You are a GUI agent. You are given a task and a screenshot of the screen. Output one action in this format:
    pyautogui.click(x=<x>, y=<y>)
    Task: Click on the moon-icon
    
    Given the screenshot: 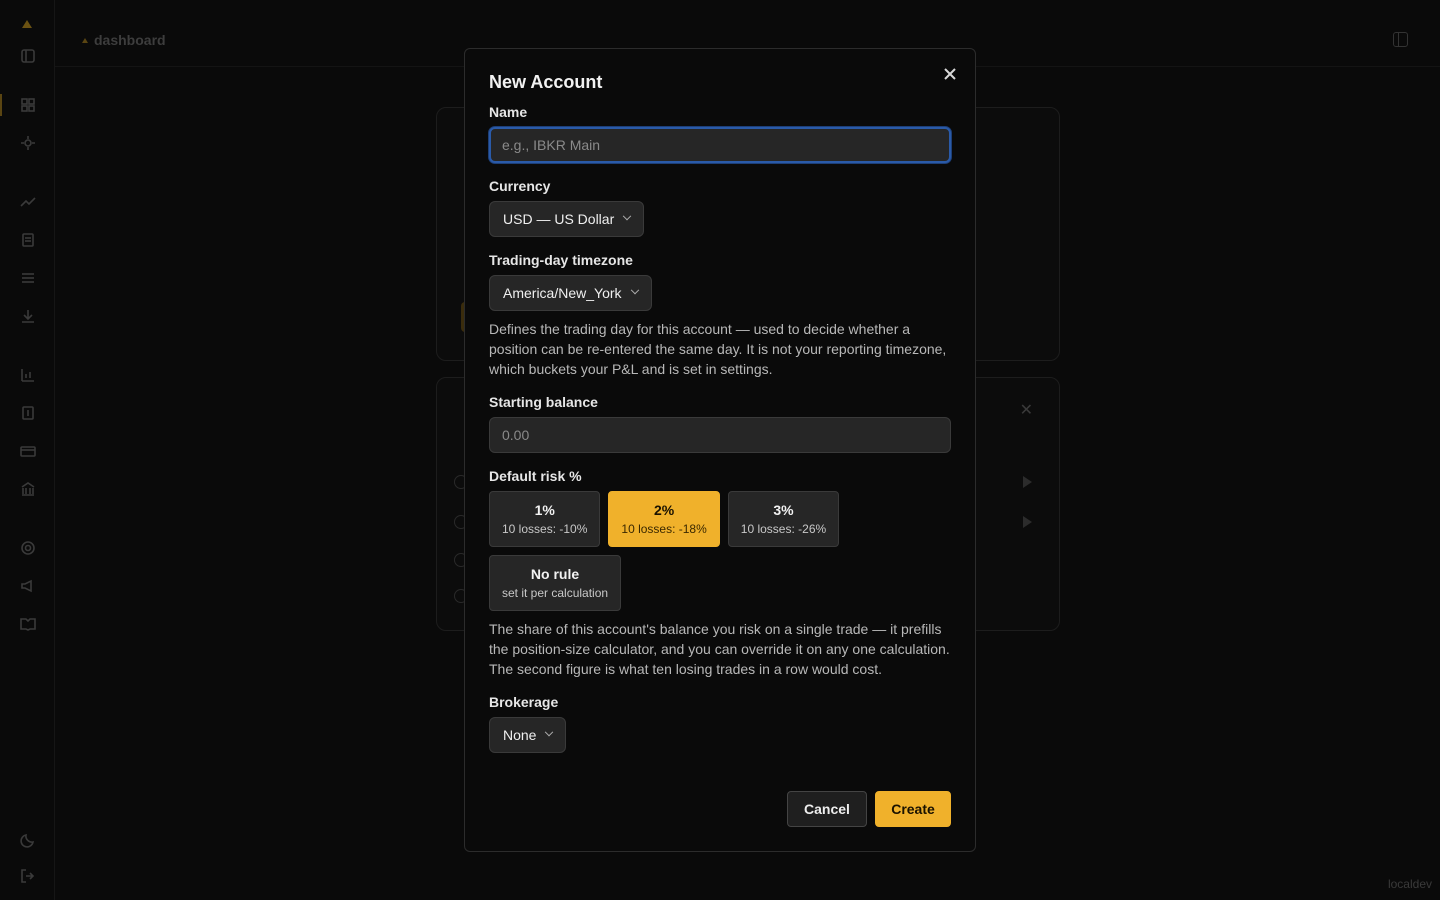 What is the action you would take?
    pyautogui.click(x=28, y=840)
    